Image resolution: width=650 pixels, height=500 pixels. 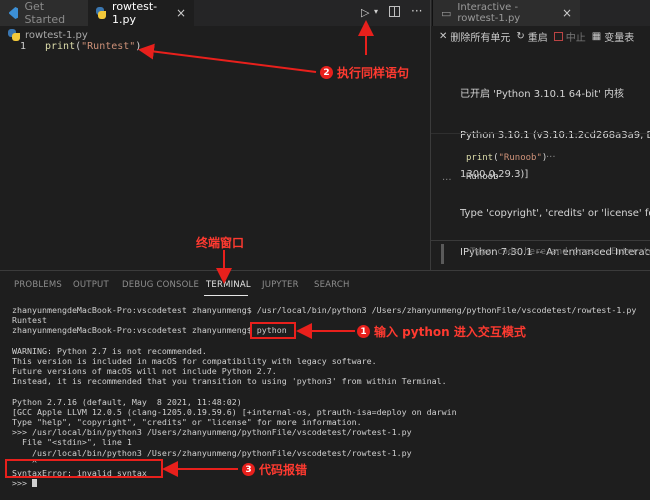 I want to click on highlight-python-command, so click(x=273, y=330).